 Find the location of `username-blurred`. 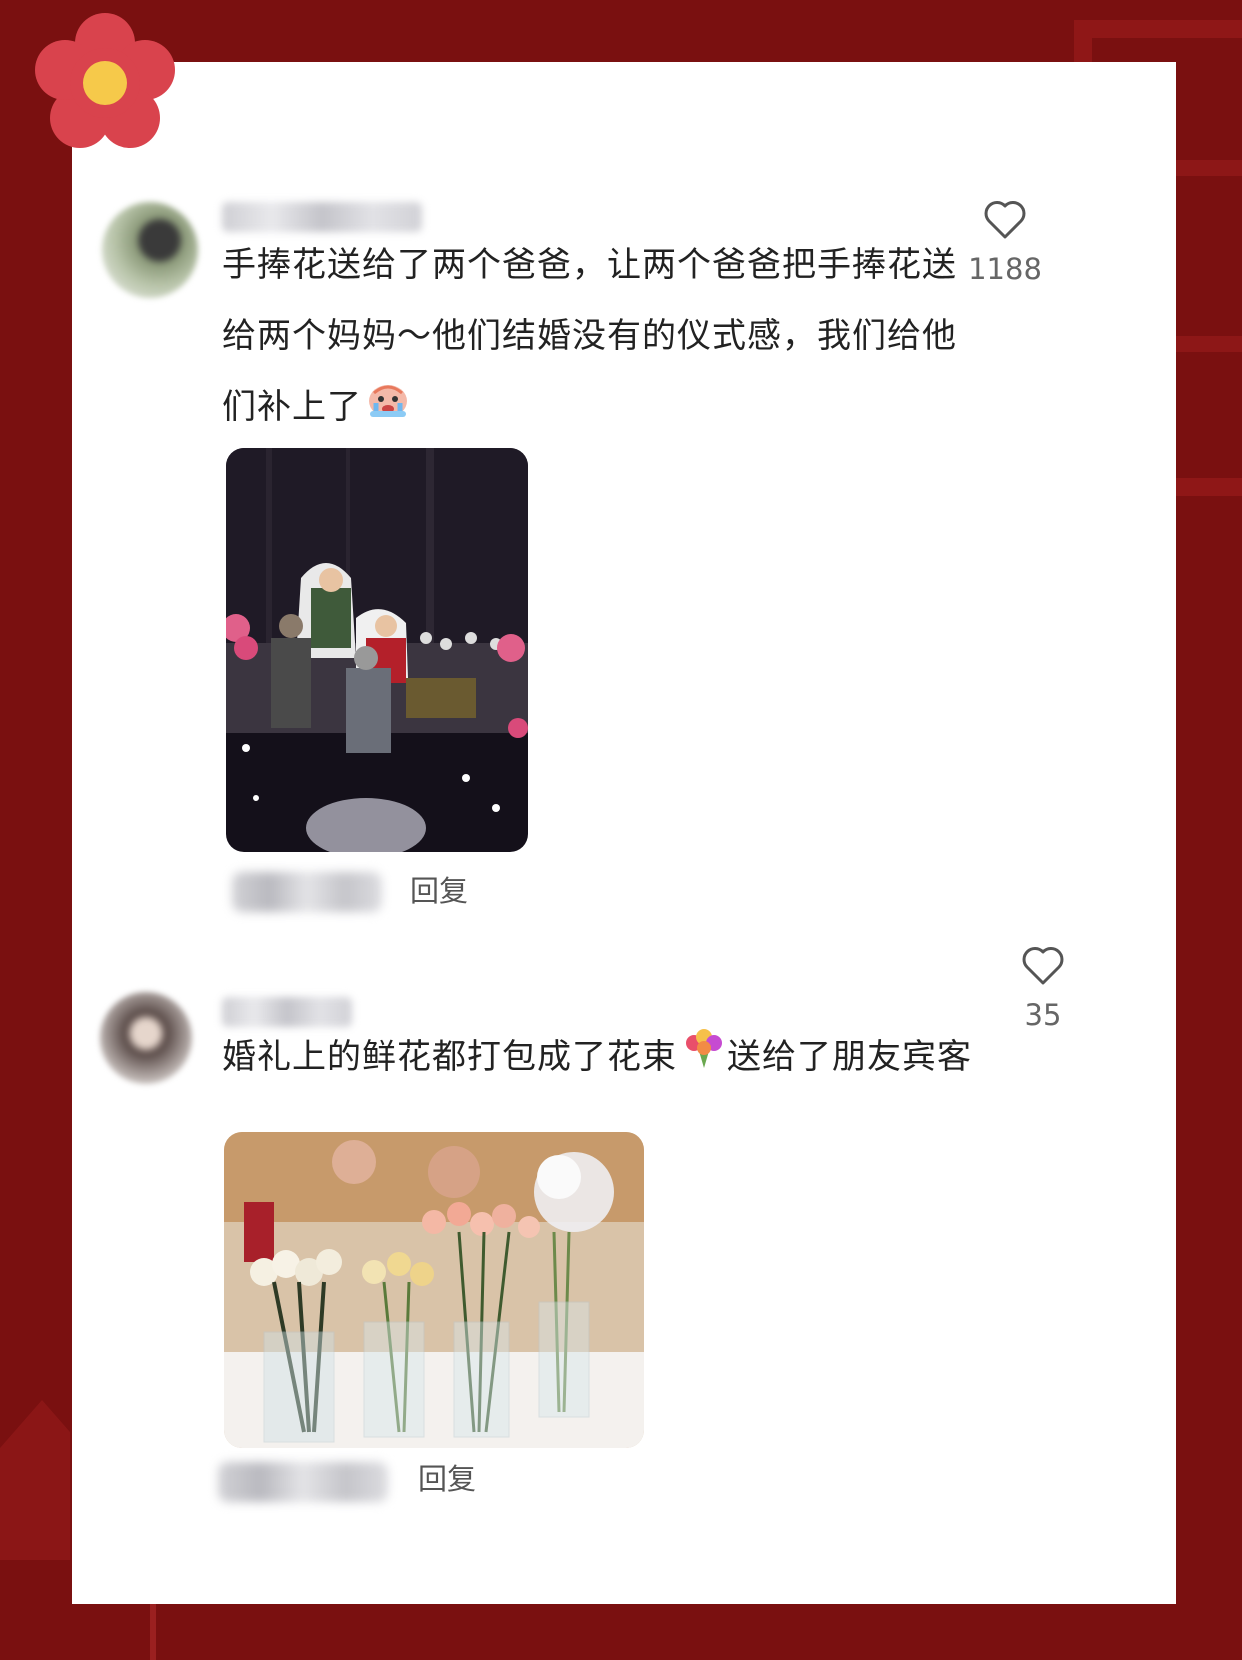

username-blurred is located at coordinates (322, 217).